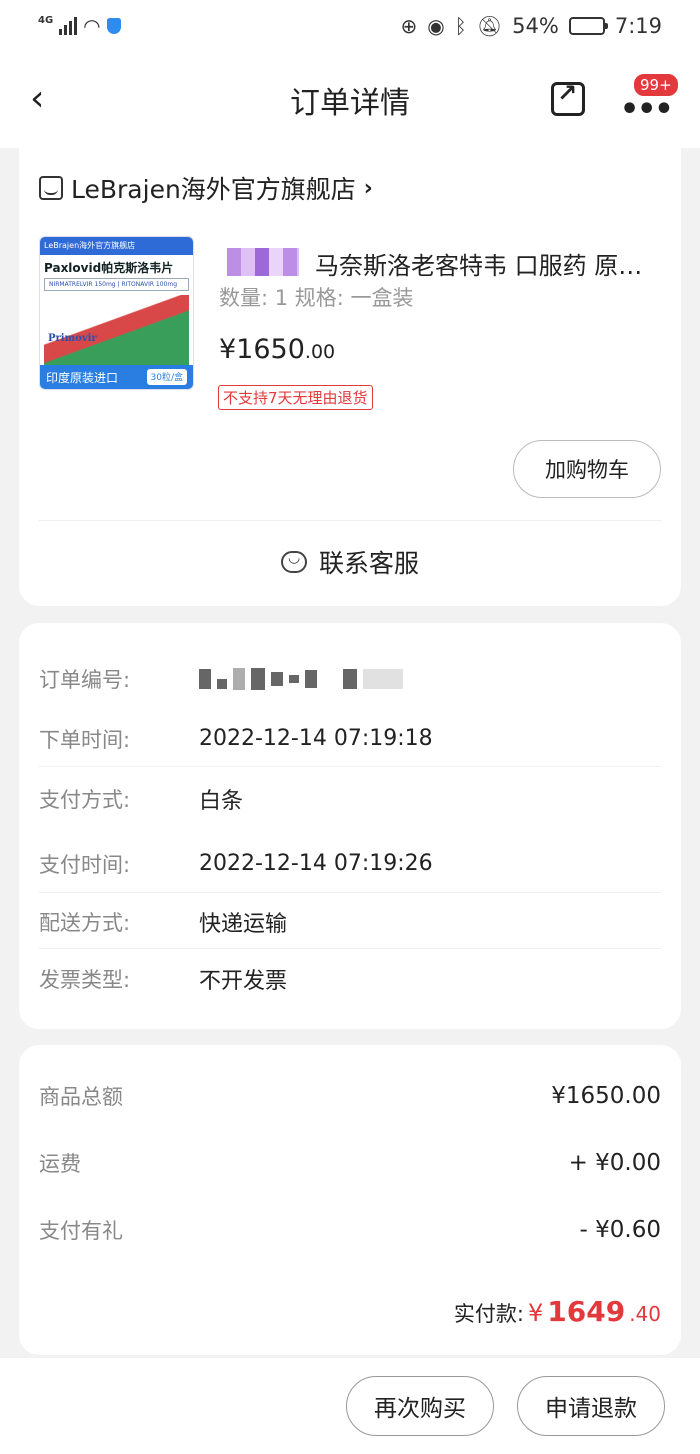 This screenshot has height=1454, width=700. Describe the element at coordinates (638, 26) in the screenshot. I see `clock: 7:19` at that location.